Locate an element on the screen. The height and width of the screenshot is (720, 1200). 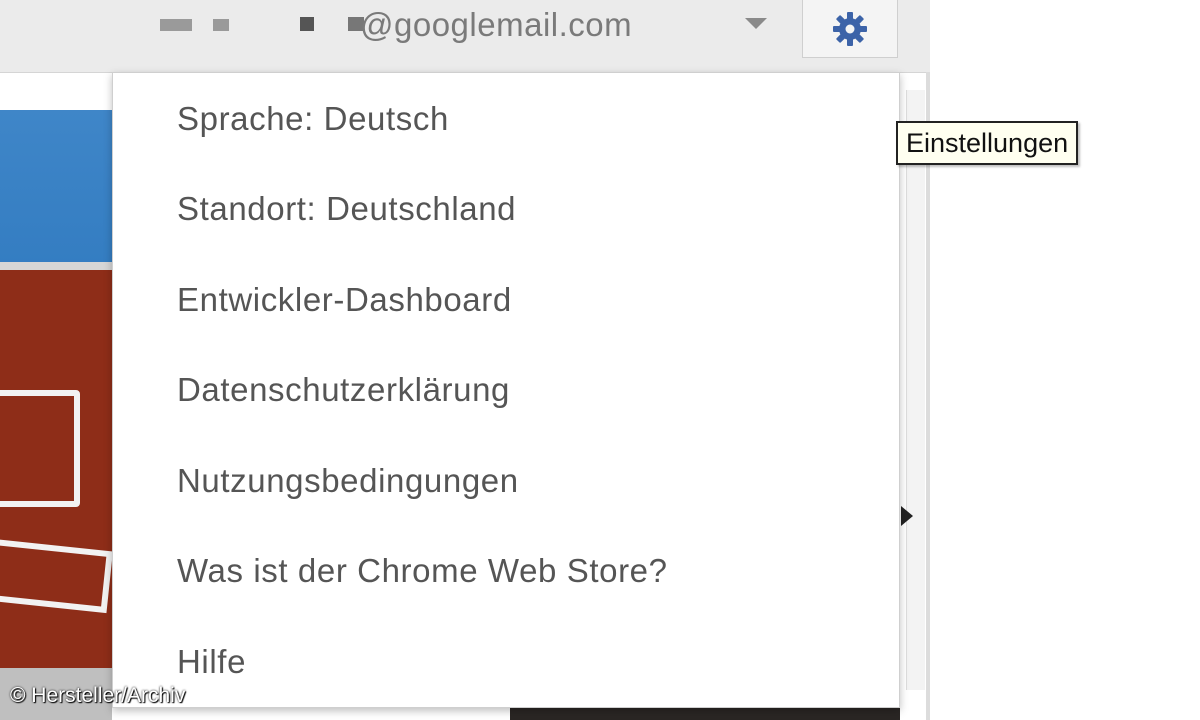
menu-item-location: Standort: Deutschland is located at coordinates (346, 209).